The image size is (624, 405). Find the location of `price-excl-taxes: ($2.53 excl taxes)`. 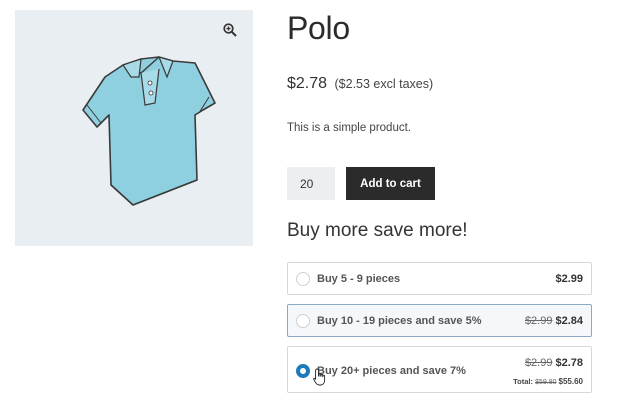

price-excl-taxes: ($2.53 excl taxes) is located at coordinates (384, 84).